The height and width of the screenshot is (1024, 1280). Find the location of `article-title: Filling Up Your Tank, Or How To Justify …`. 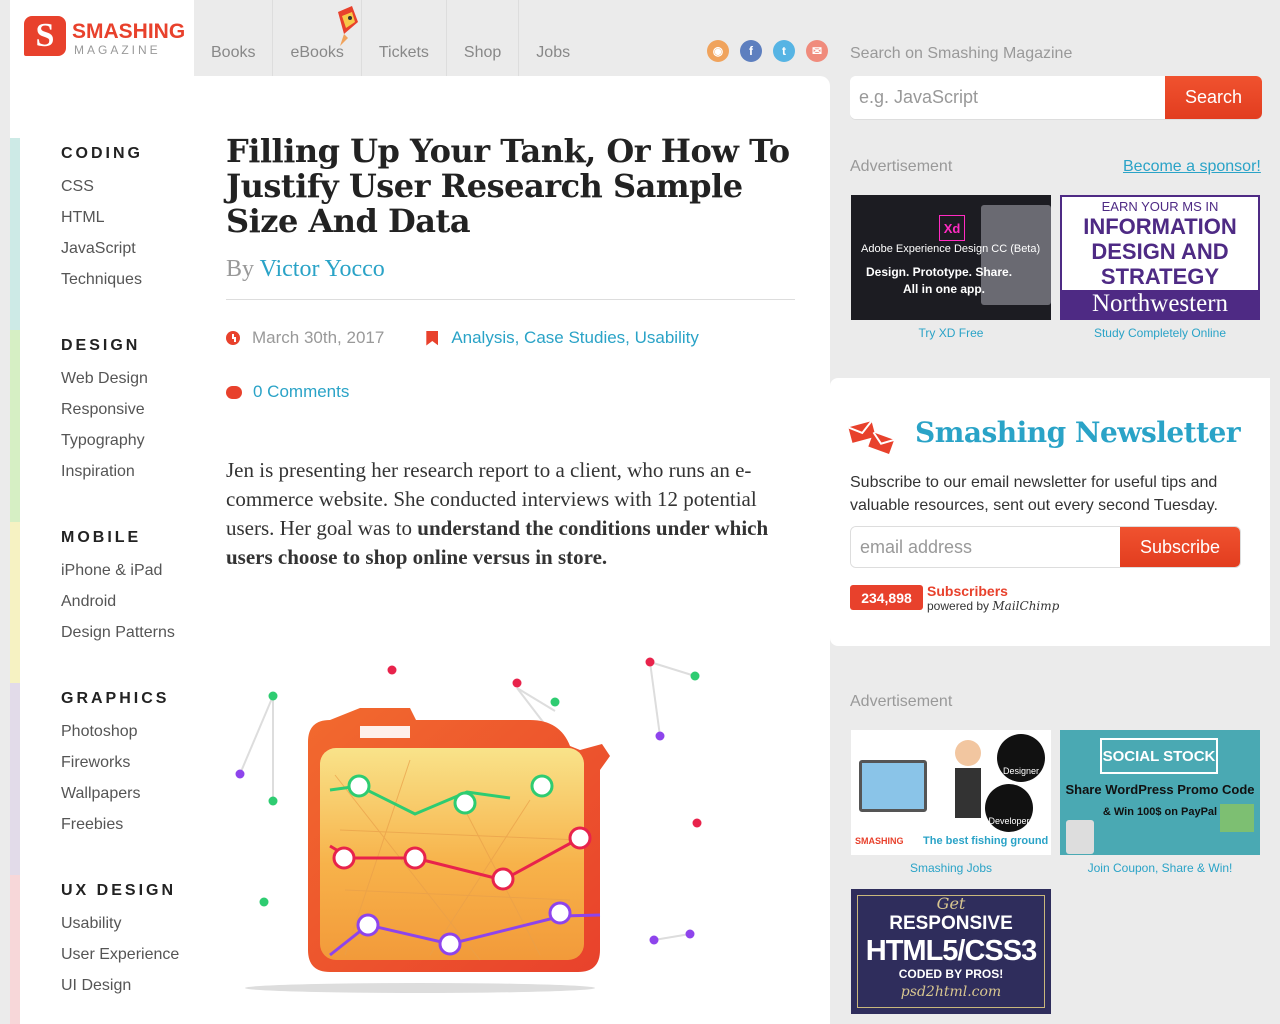

article-title: Filling Up Your Tank, Or How To Justify … is located at coordinates (508, 186).